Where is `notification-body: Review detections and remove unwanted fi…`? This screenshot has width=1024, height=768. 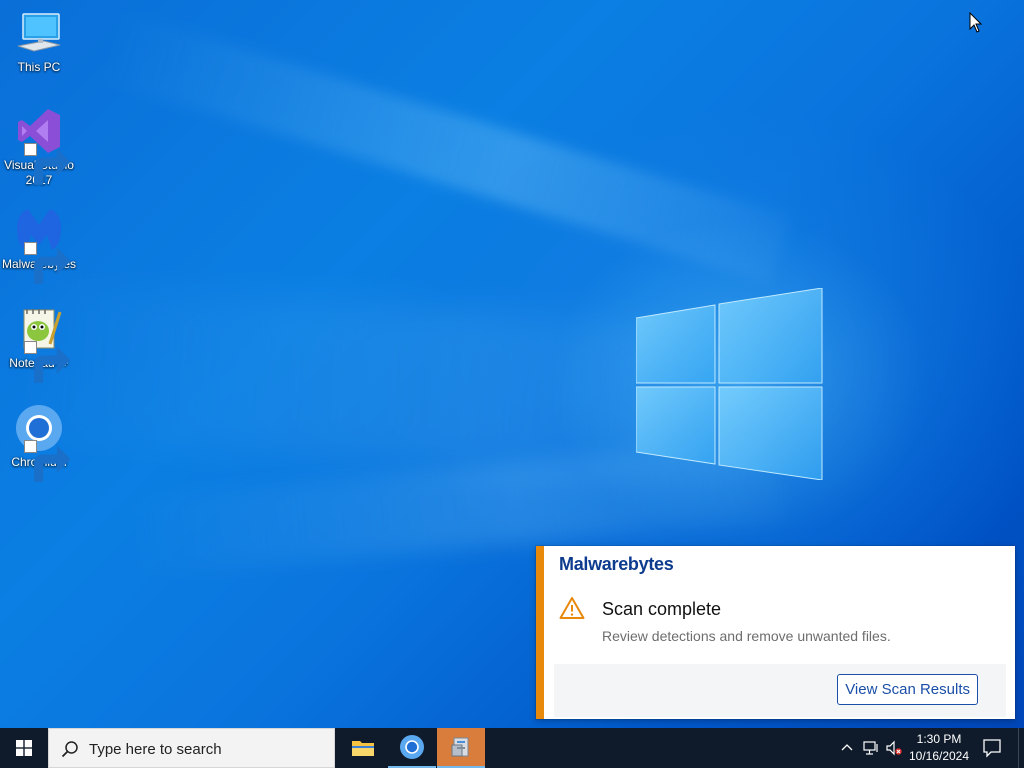
notification-body: Review detections and remove unwanted fi… is located at coordinates (746, 636).